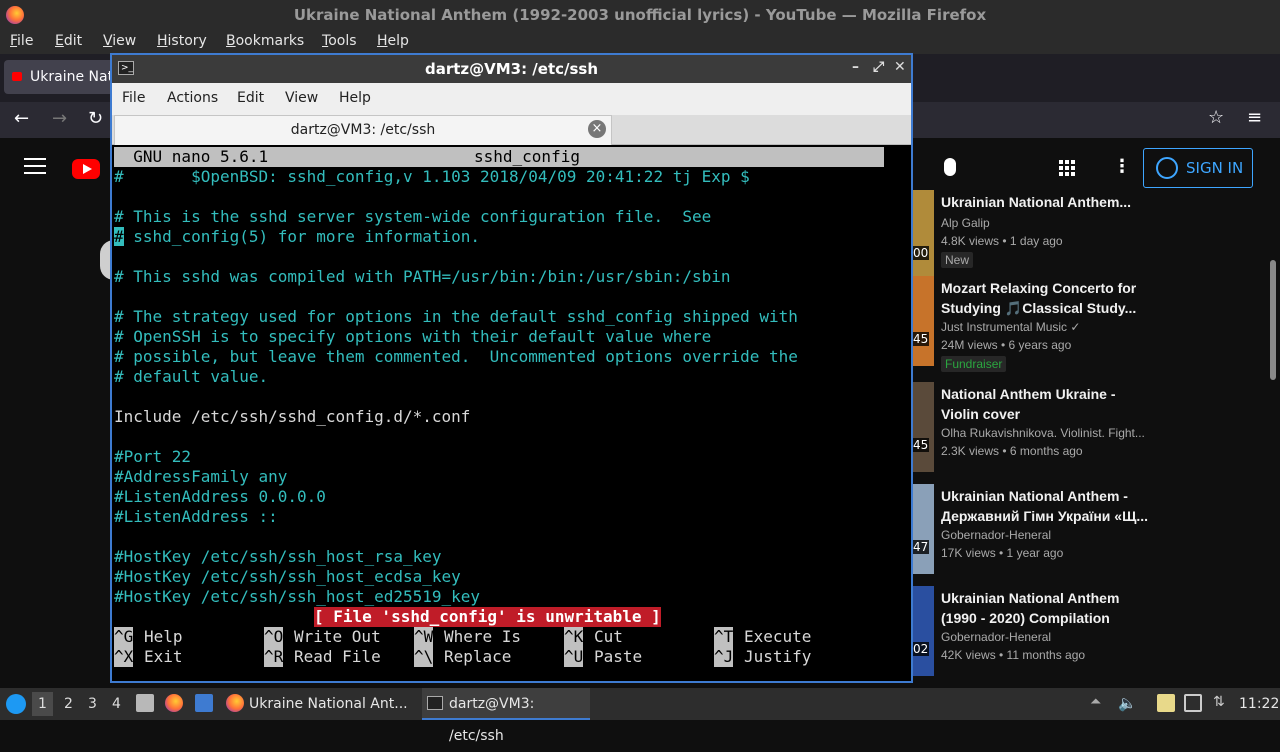 Image resolution: width=1280 pixels, height=752 pixels. Describe the element at coordinates (235, 703) in the screenshot. I see `task-firefox-icon` at that location.